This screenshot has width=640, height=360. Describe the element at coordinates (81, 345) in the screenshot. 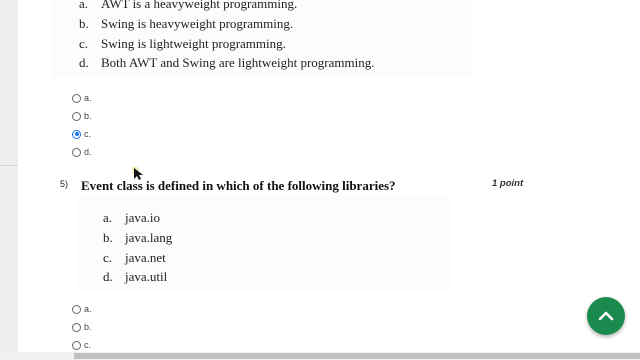

I see `q5-answer-c: c.` at that location.